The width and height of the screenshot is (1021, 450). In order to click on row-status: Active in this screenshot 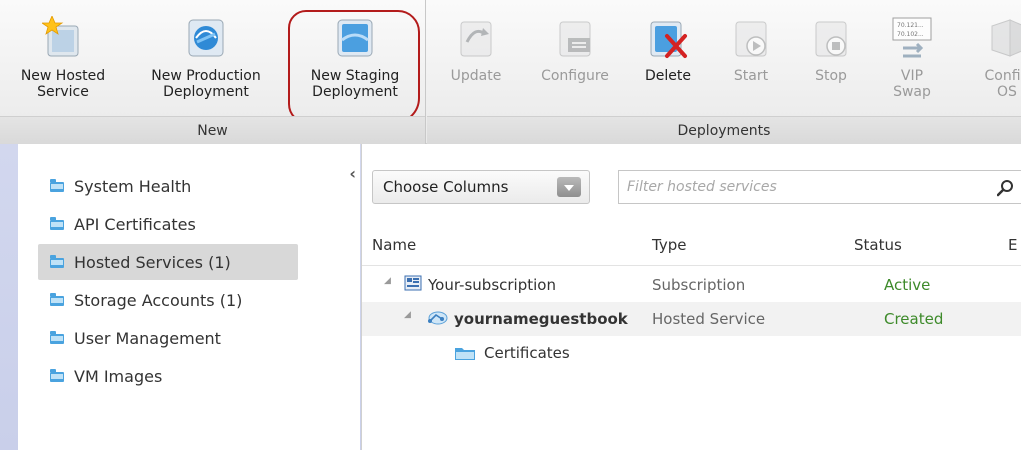, I will do `click(907, 285)`.